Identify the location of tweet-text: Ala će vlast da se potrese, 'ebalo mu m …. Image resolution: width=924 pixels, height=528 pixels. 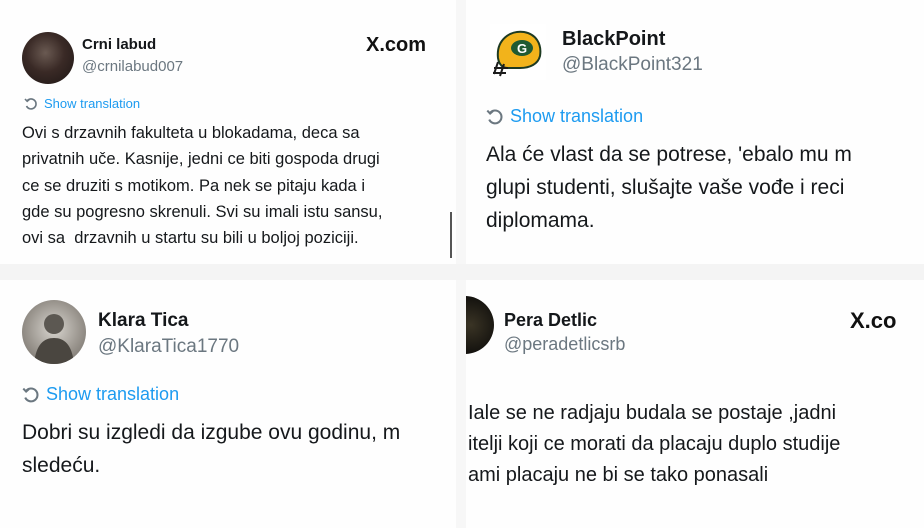
(669, 187).